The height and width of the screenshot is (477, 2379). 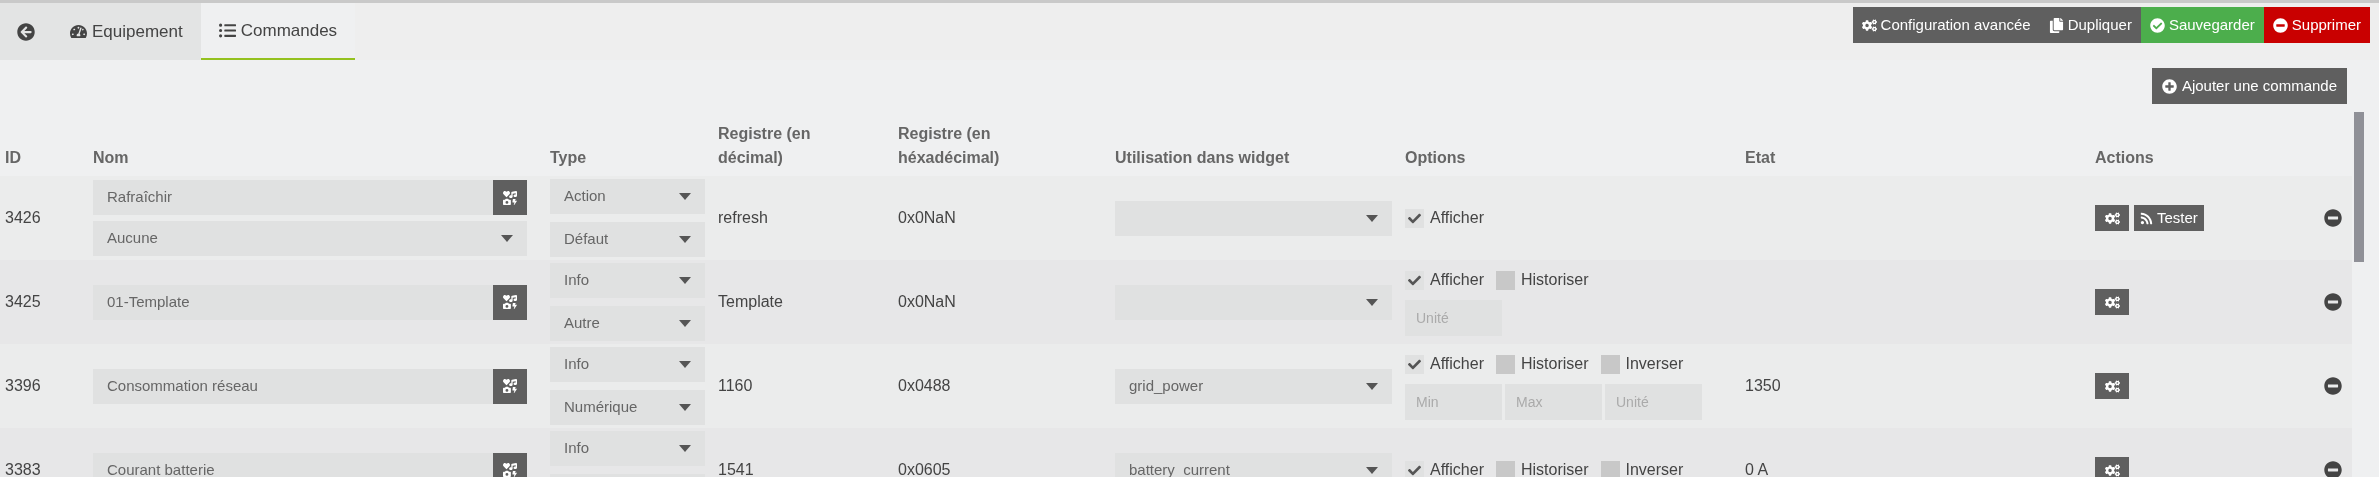 I want to click on state-value: 0 A, so click(x=1757, y=468).